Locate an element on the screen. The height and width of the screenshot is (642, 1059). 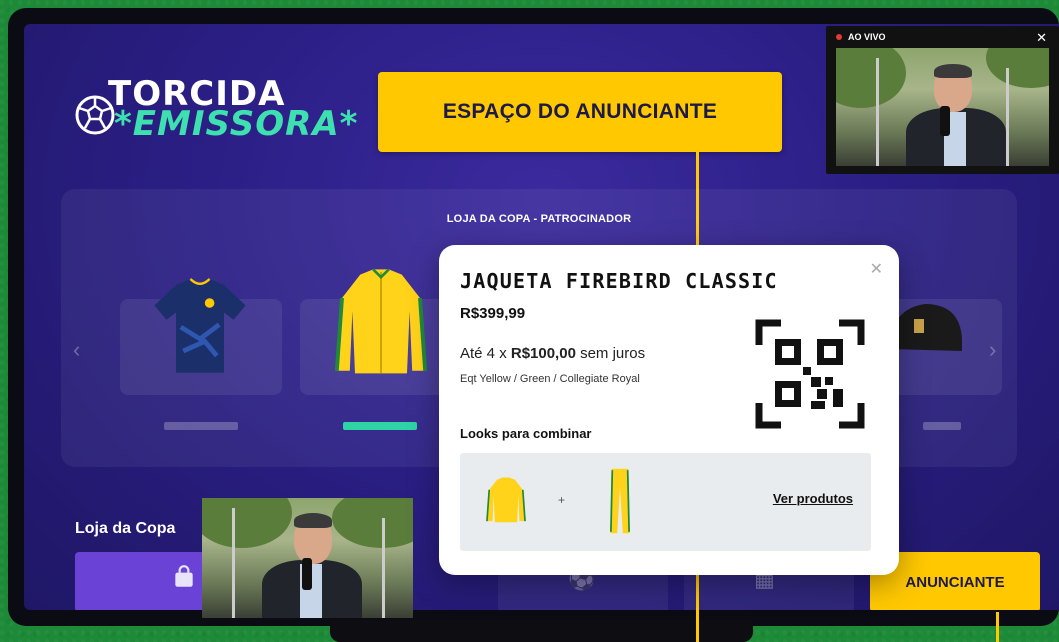
advertiser-connector-line is located at coordinates (997, 627).